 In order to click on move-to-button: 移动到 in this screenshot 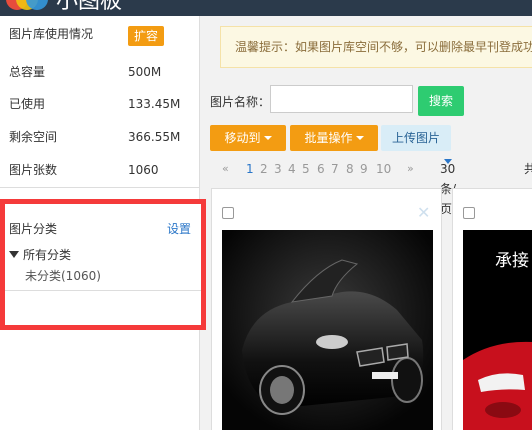, I will do `click(248, 138)`.